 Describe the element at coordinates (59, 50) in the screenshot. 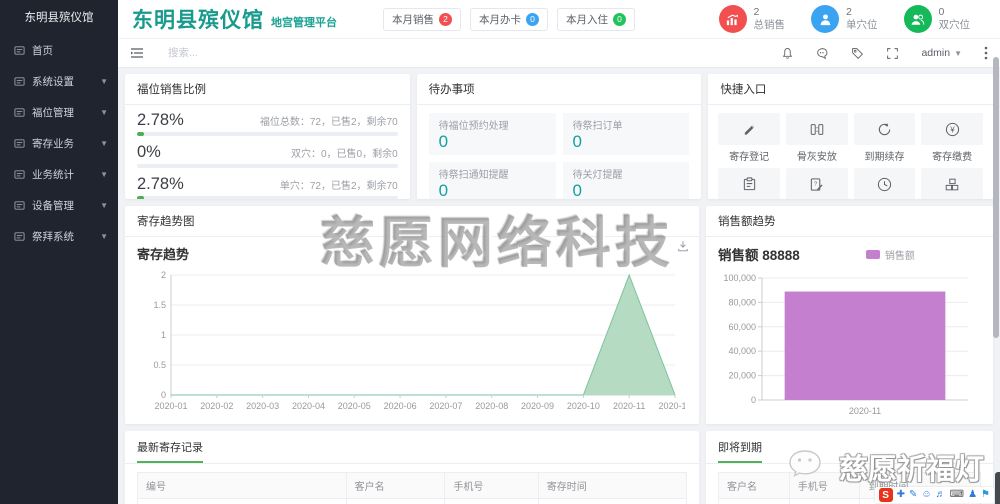

I see `sidebar-item-home: 首页` at that location.